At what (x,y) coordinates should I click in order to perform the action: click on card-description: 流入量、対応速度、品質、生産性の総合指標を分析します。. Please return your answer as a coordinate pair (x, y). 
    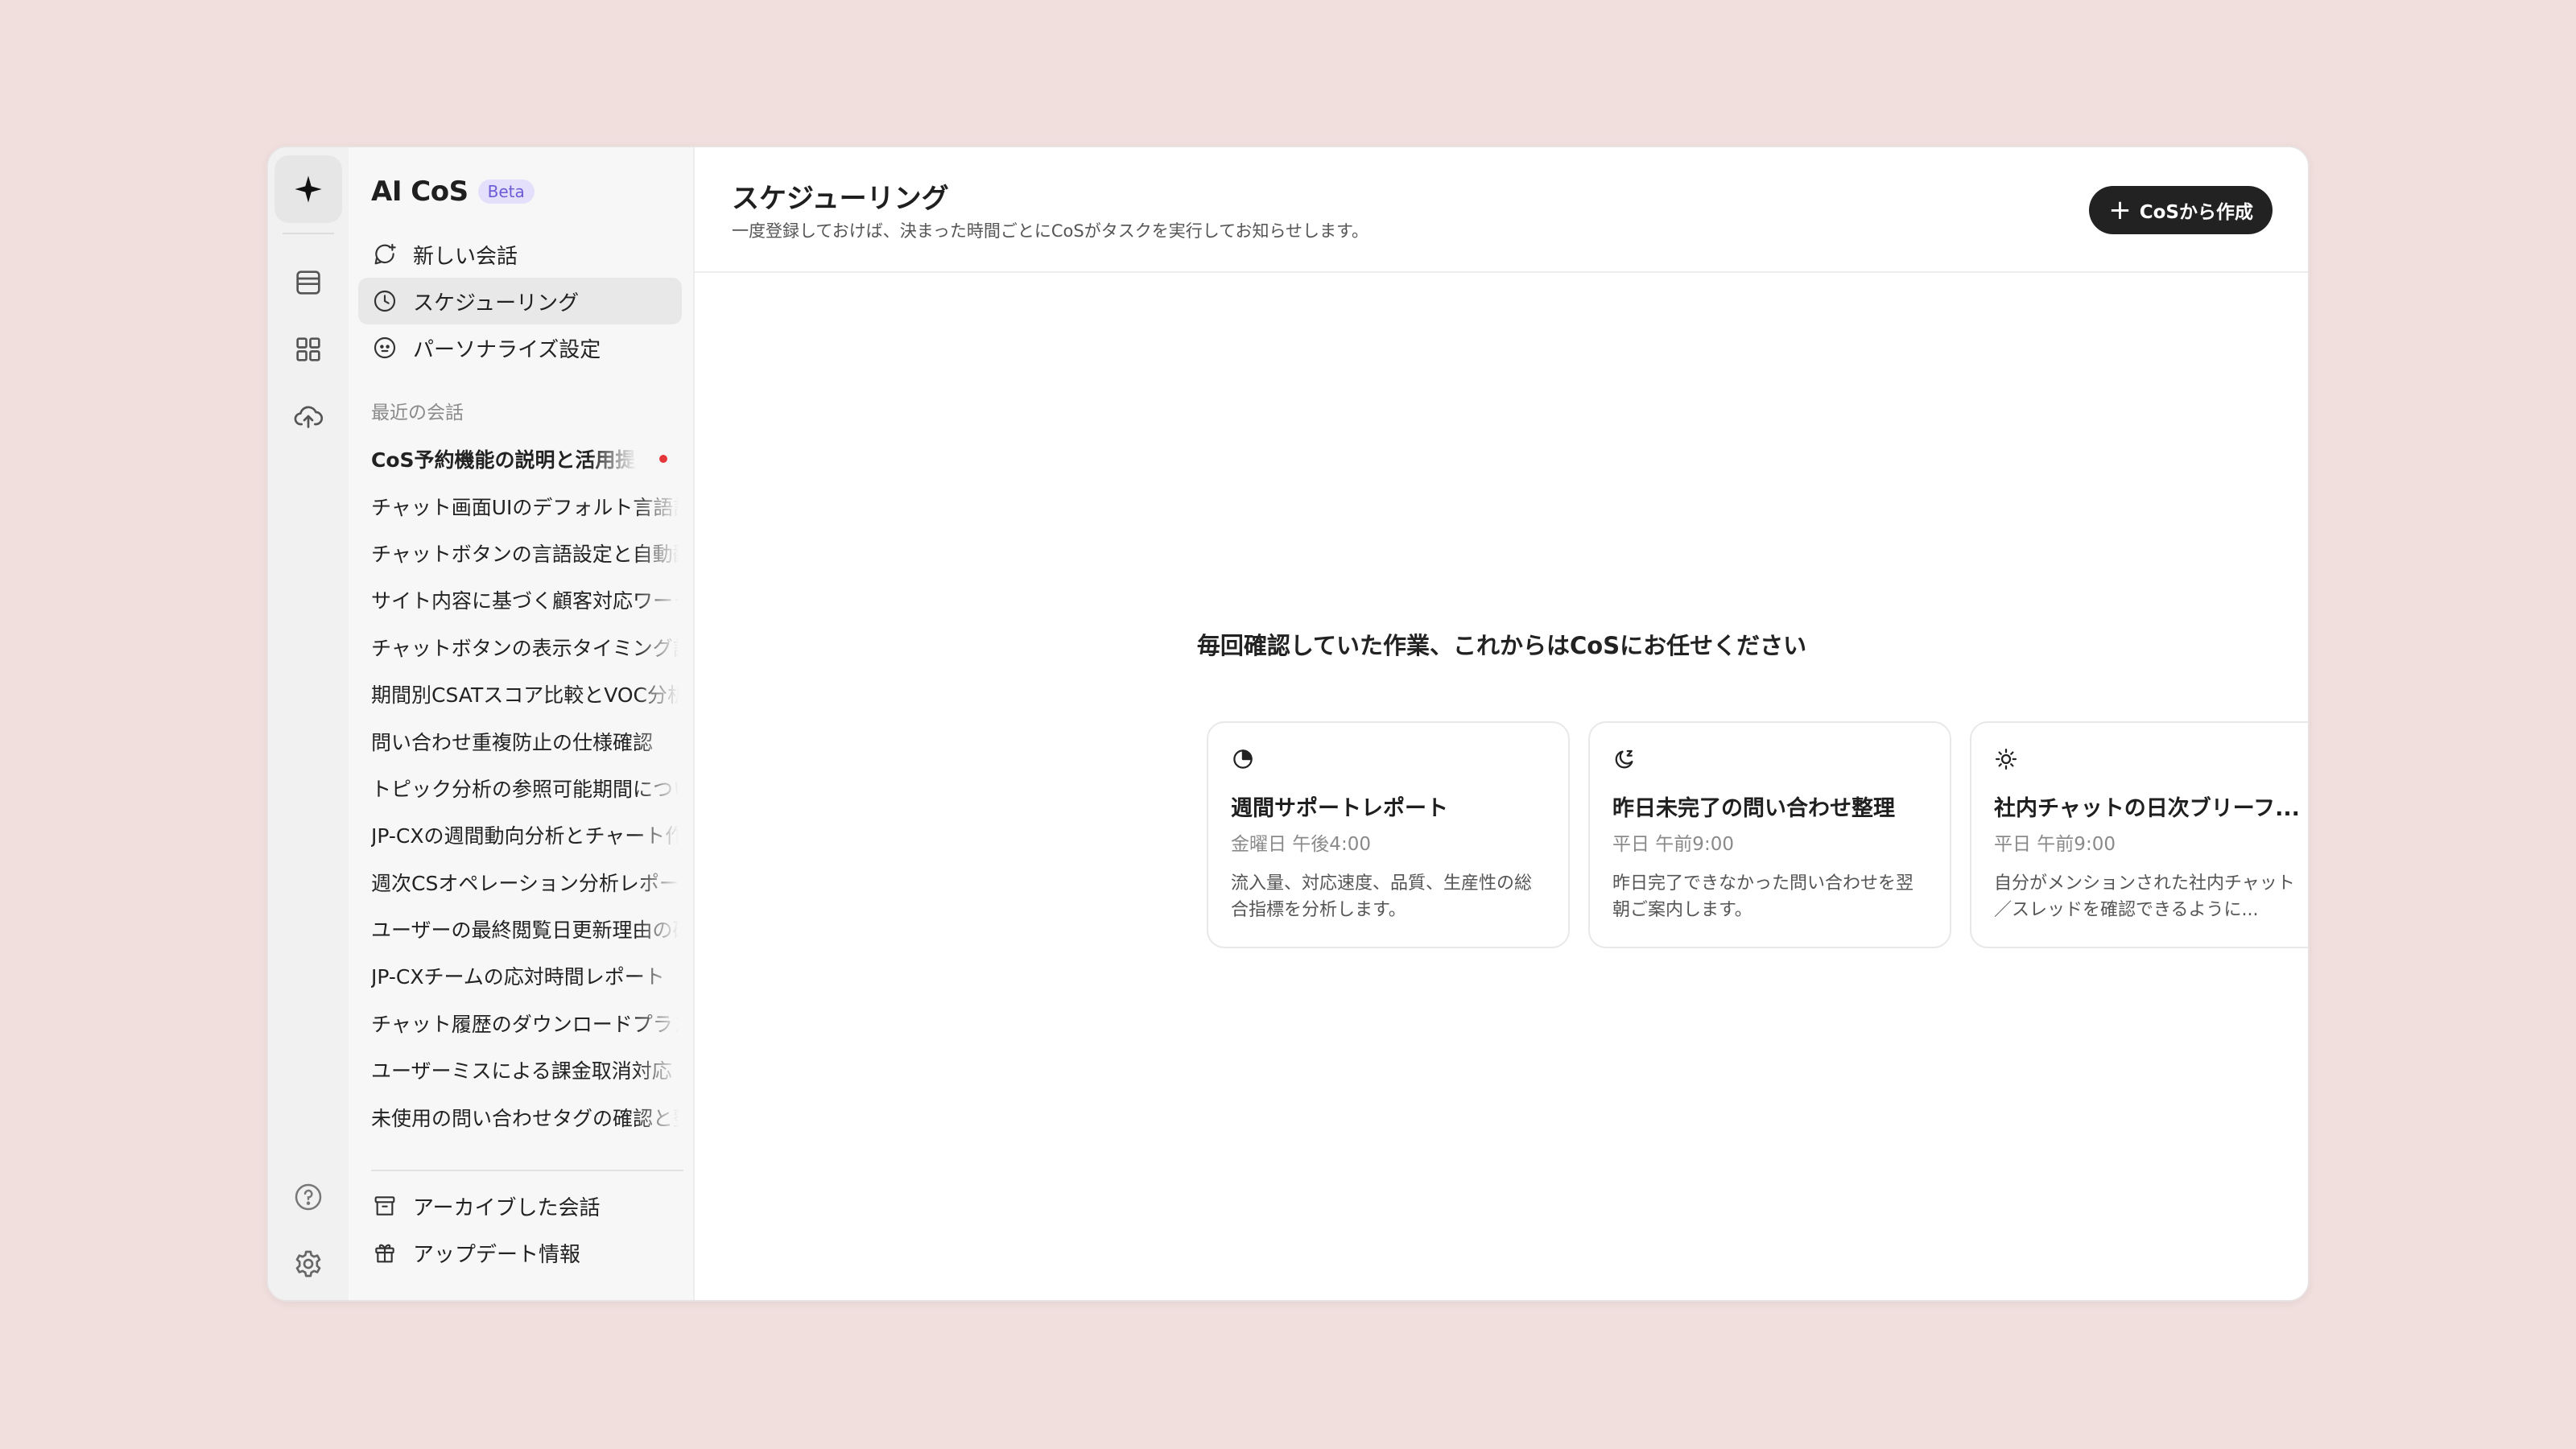
    Looking at the image, I should click on (1382, 896).